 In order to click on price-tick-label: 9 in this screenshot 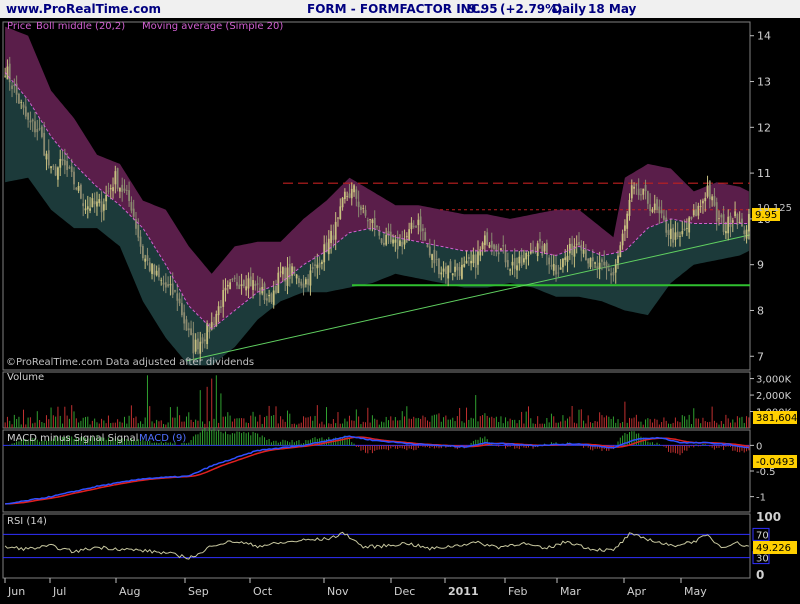, I will do `click(760, 265)`.